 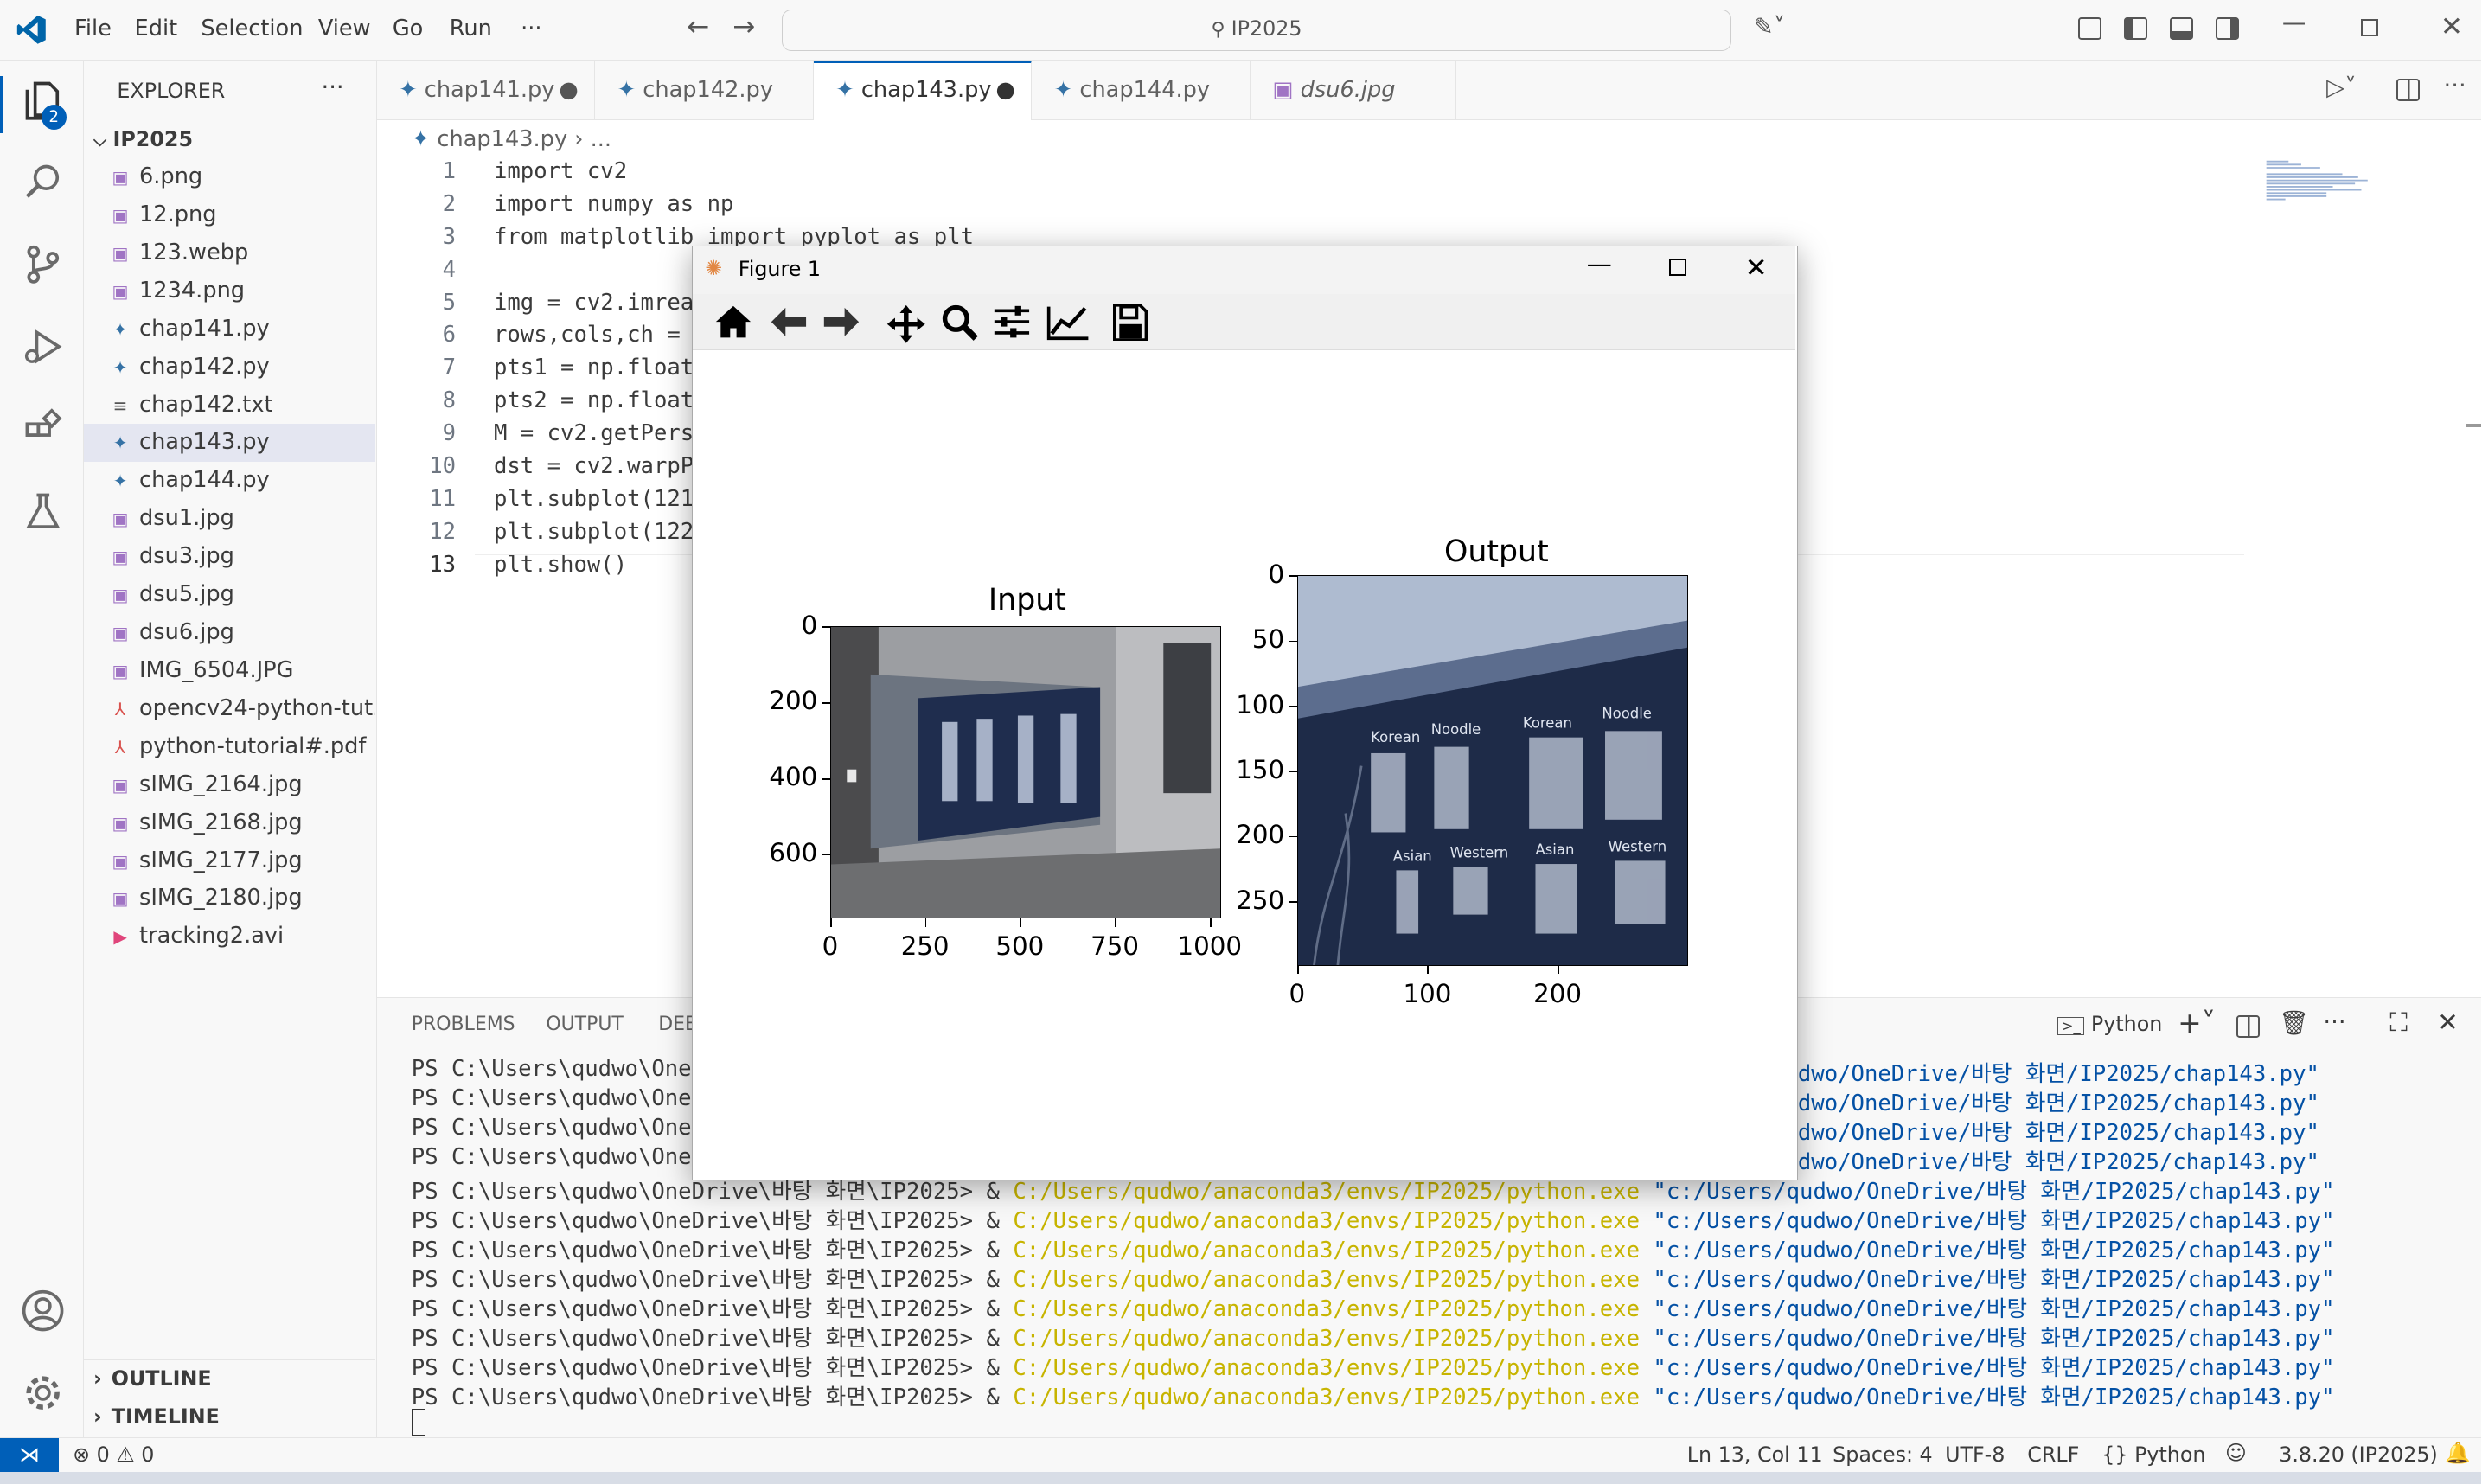 What do you see at coordinates (43, 267) in the screenshot?
I see `source-control-icon` at bounding box center [43, 267].